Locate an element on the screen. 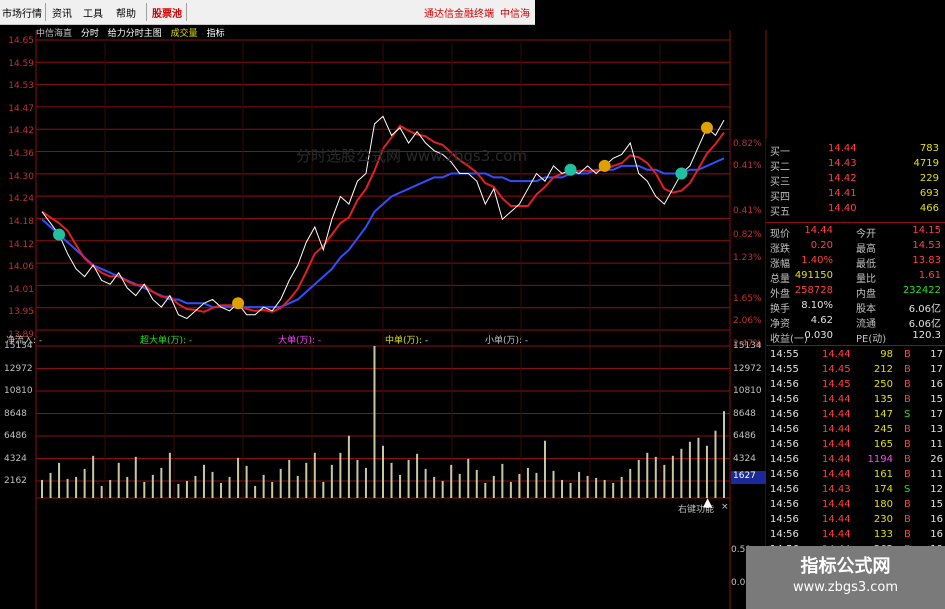 The height and width of the screenshot is (609, 945). tick-row: 14:56 14.44 1194 B 26 is located at coordinates (855, 460).